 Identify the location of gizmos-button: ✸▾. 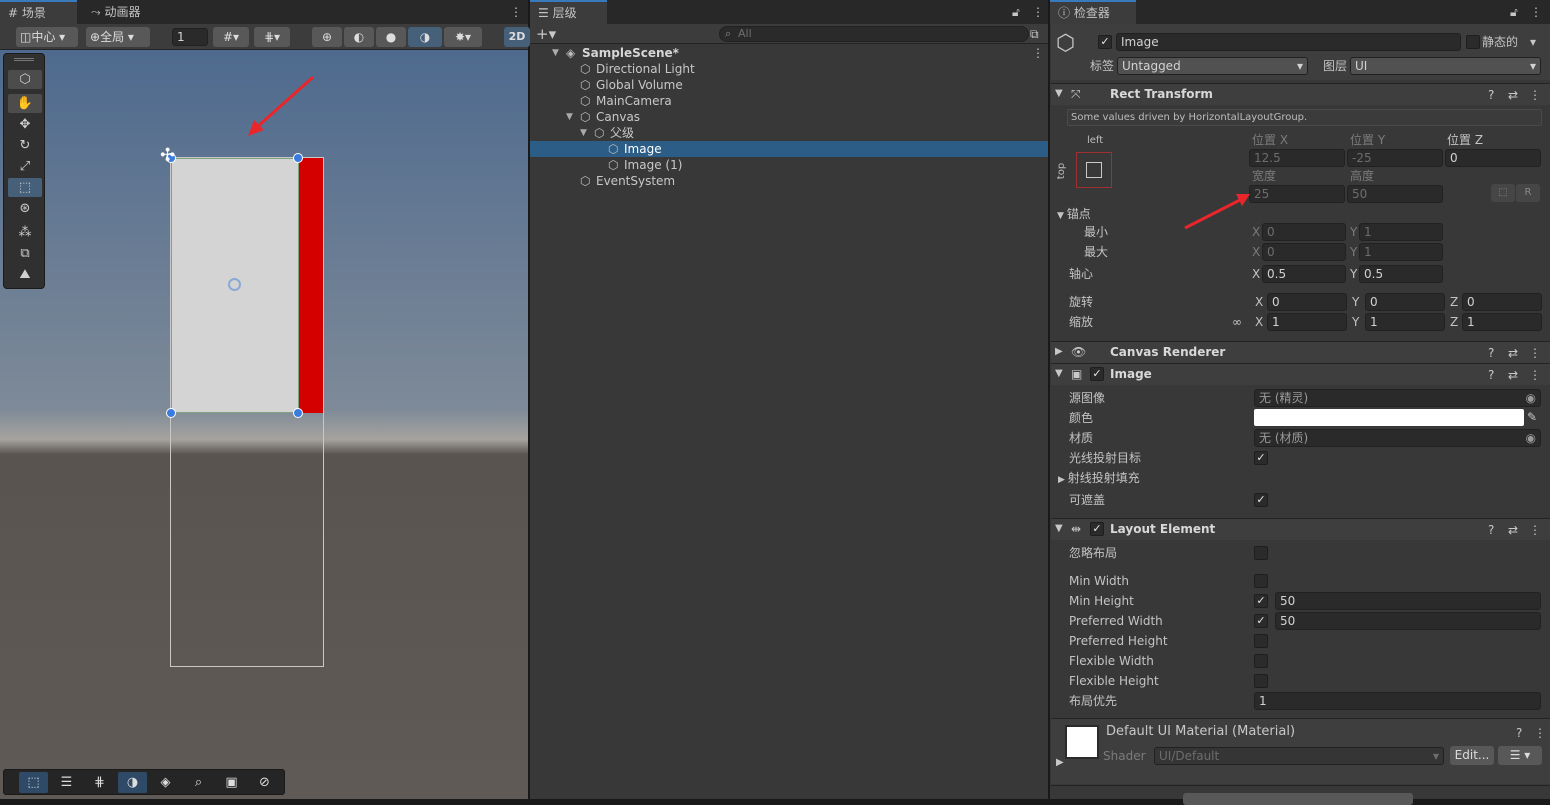
(463, 37).